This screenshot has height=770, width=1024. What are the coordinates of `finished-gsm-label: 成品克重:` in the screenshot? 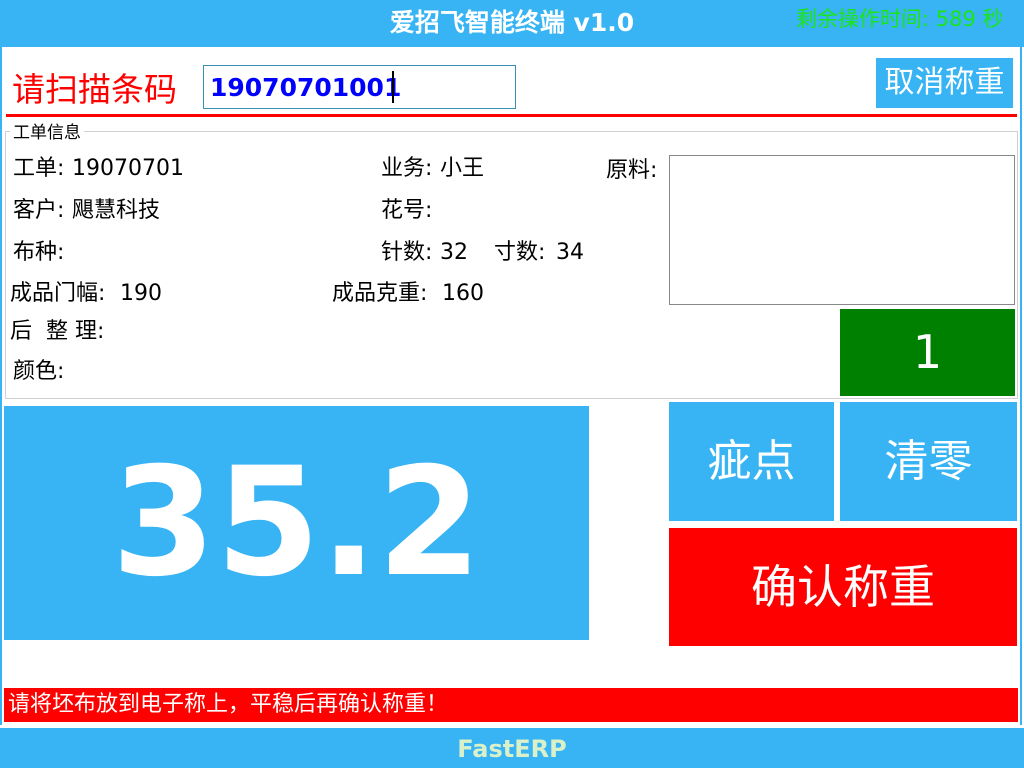 It's located at (380, 293).